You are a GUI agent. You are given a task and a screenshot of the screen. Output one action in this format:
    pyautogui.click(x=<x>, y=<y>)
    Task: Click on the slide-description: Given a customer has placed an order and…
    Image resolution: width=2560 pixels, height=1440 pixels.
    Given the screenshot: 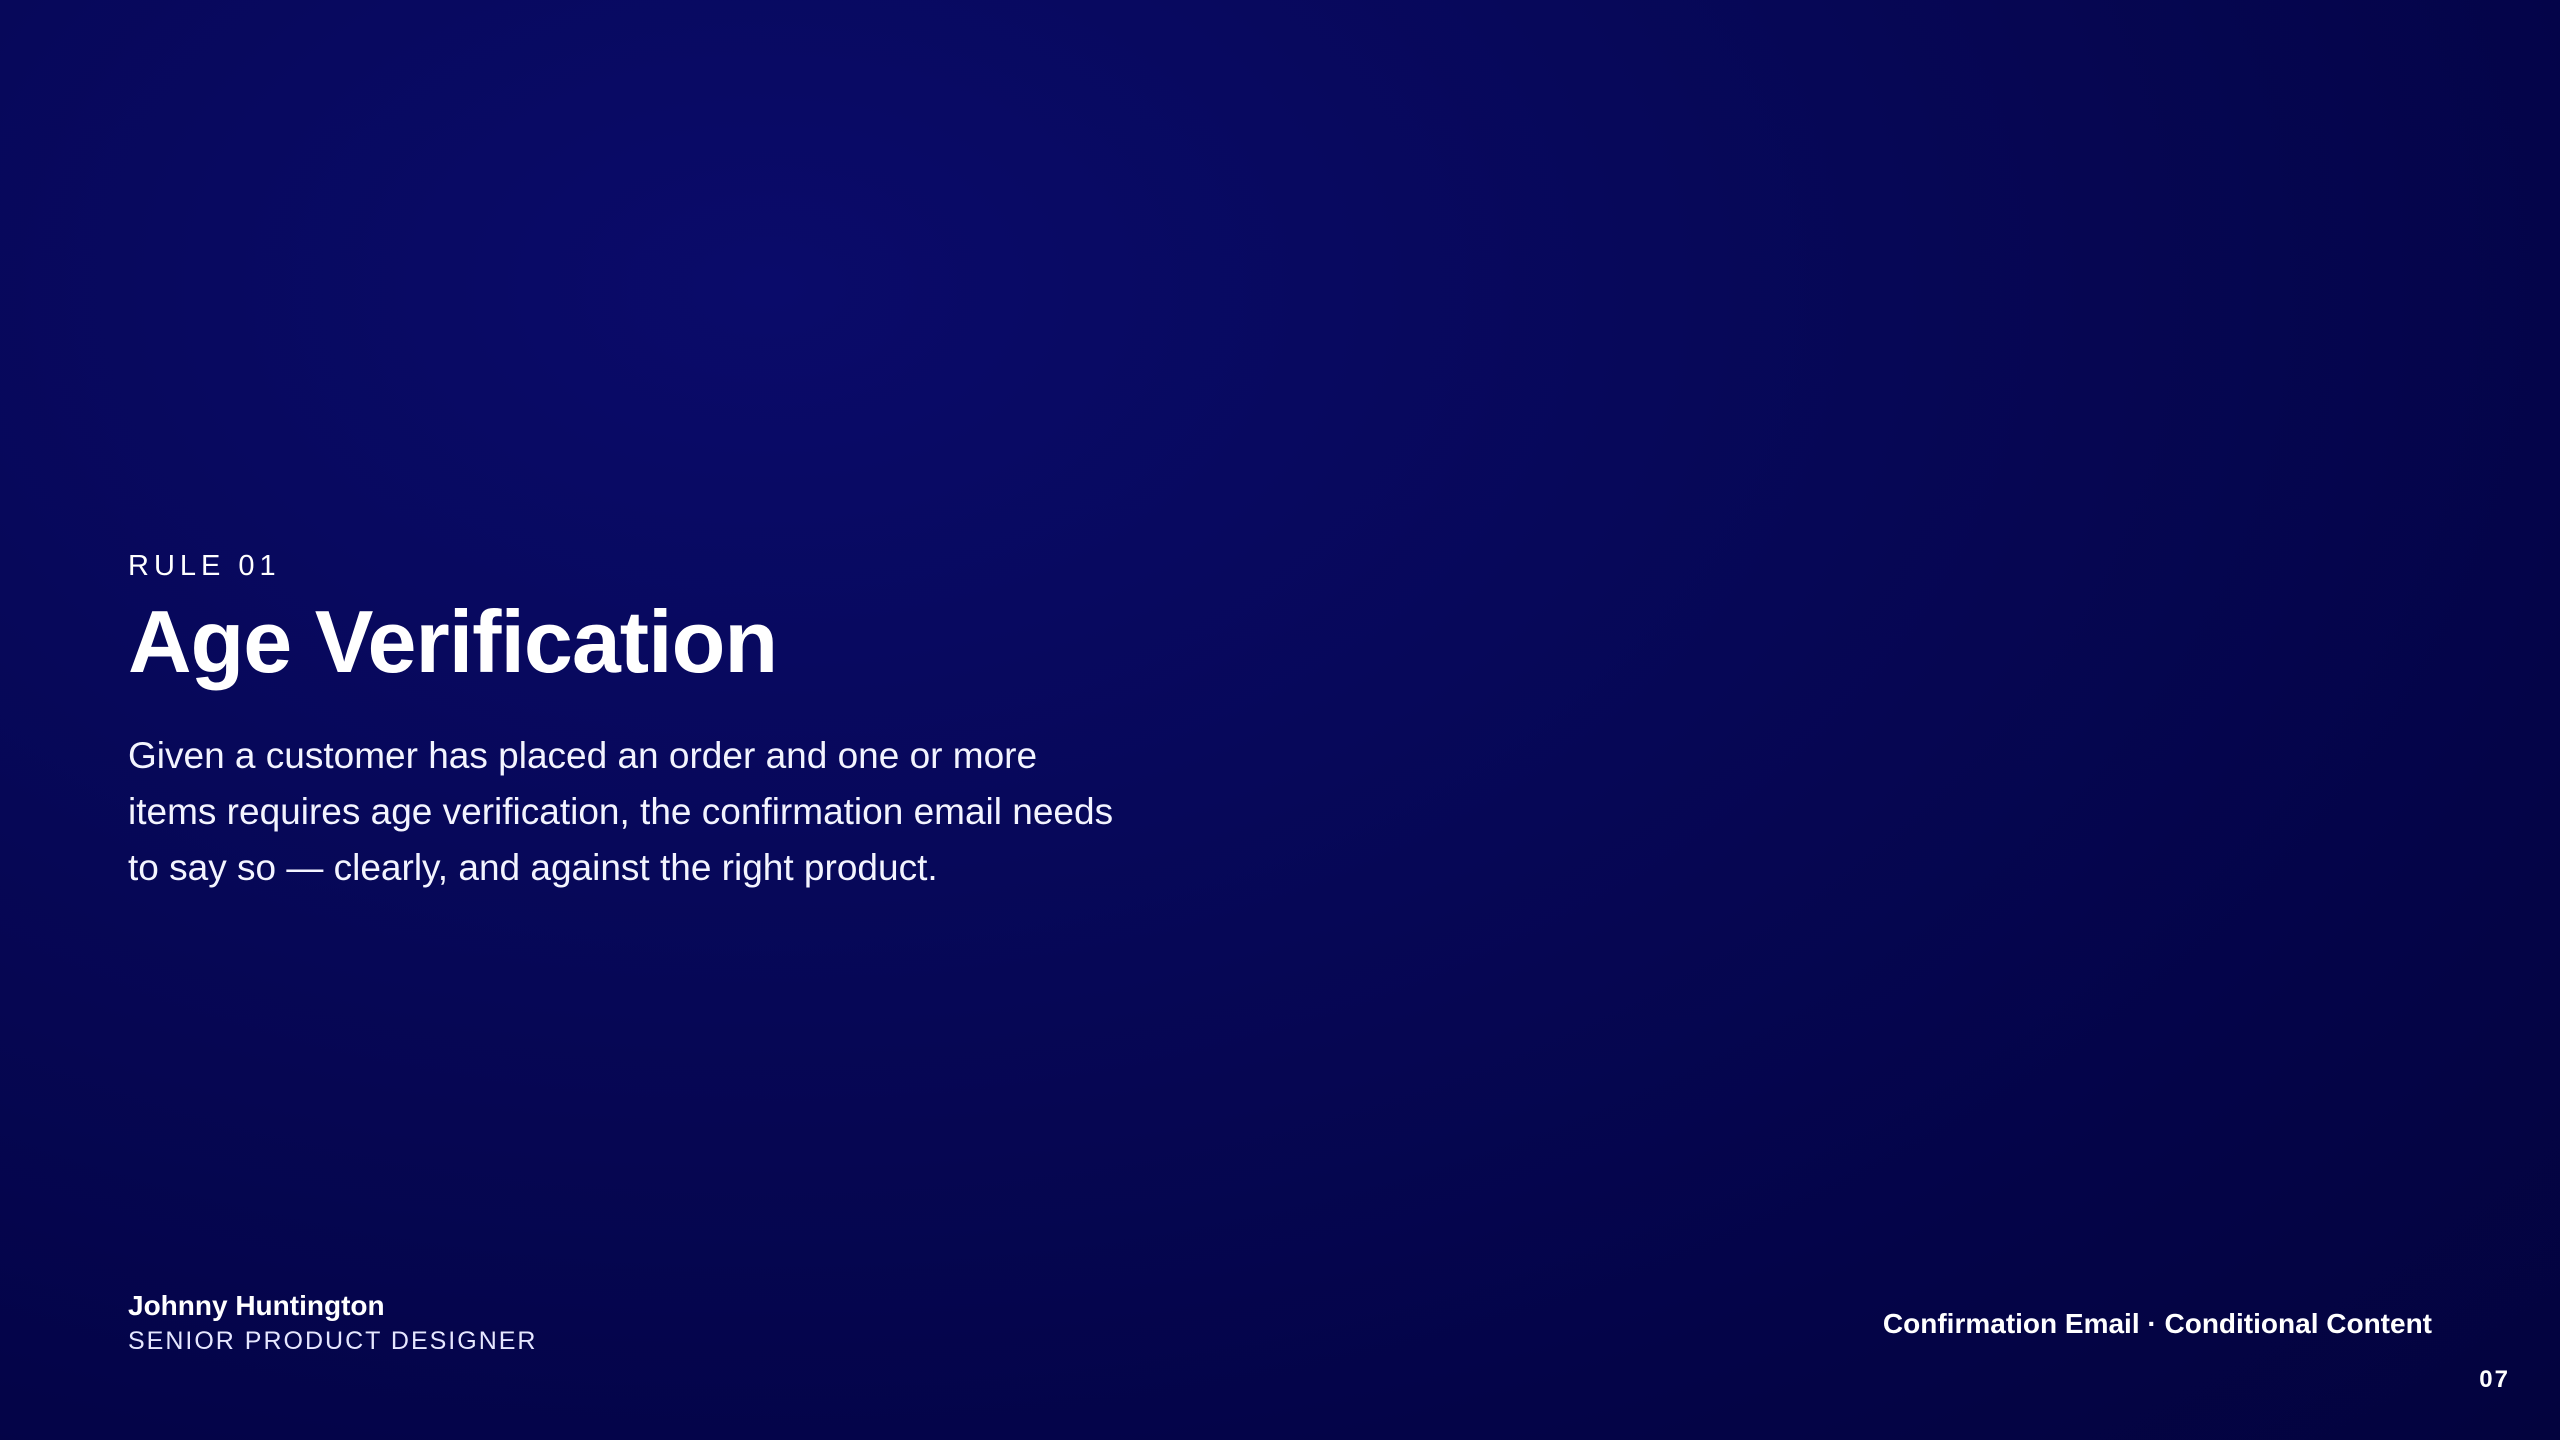 What is the action you would take?
    pyautogui.click(x=621, y=811)
    